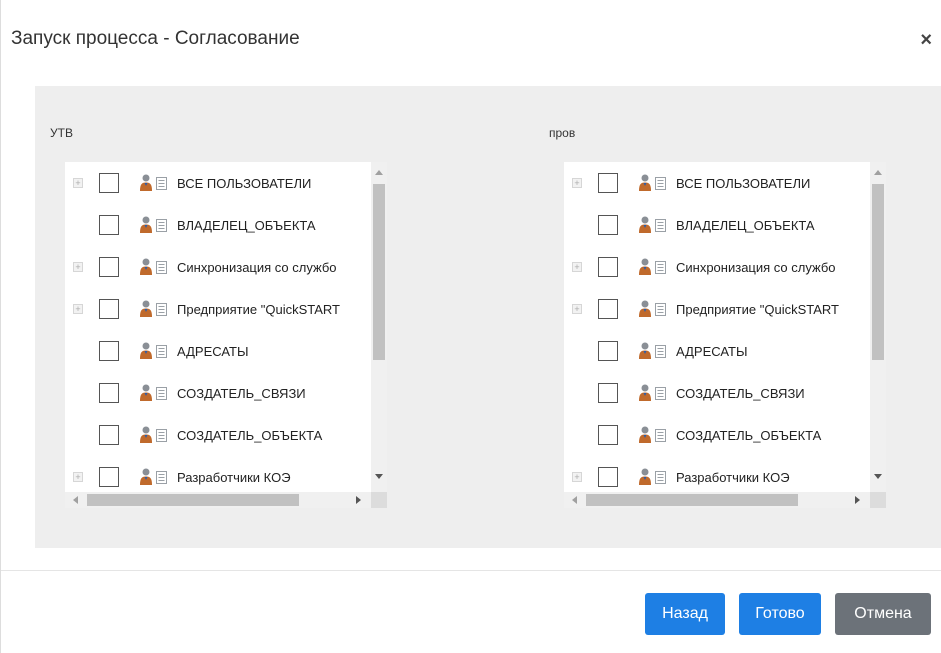 Image resolution: width=941 pixels, height=653 pixels. What do you see at coordinates (749, 435) in the screenshot?
I see `tree-item-label: СОЗДАТЕЛЬ_ОБЪЕКТА` at bounding box center [749, 435].